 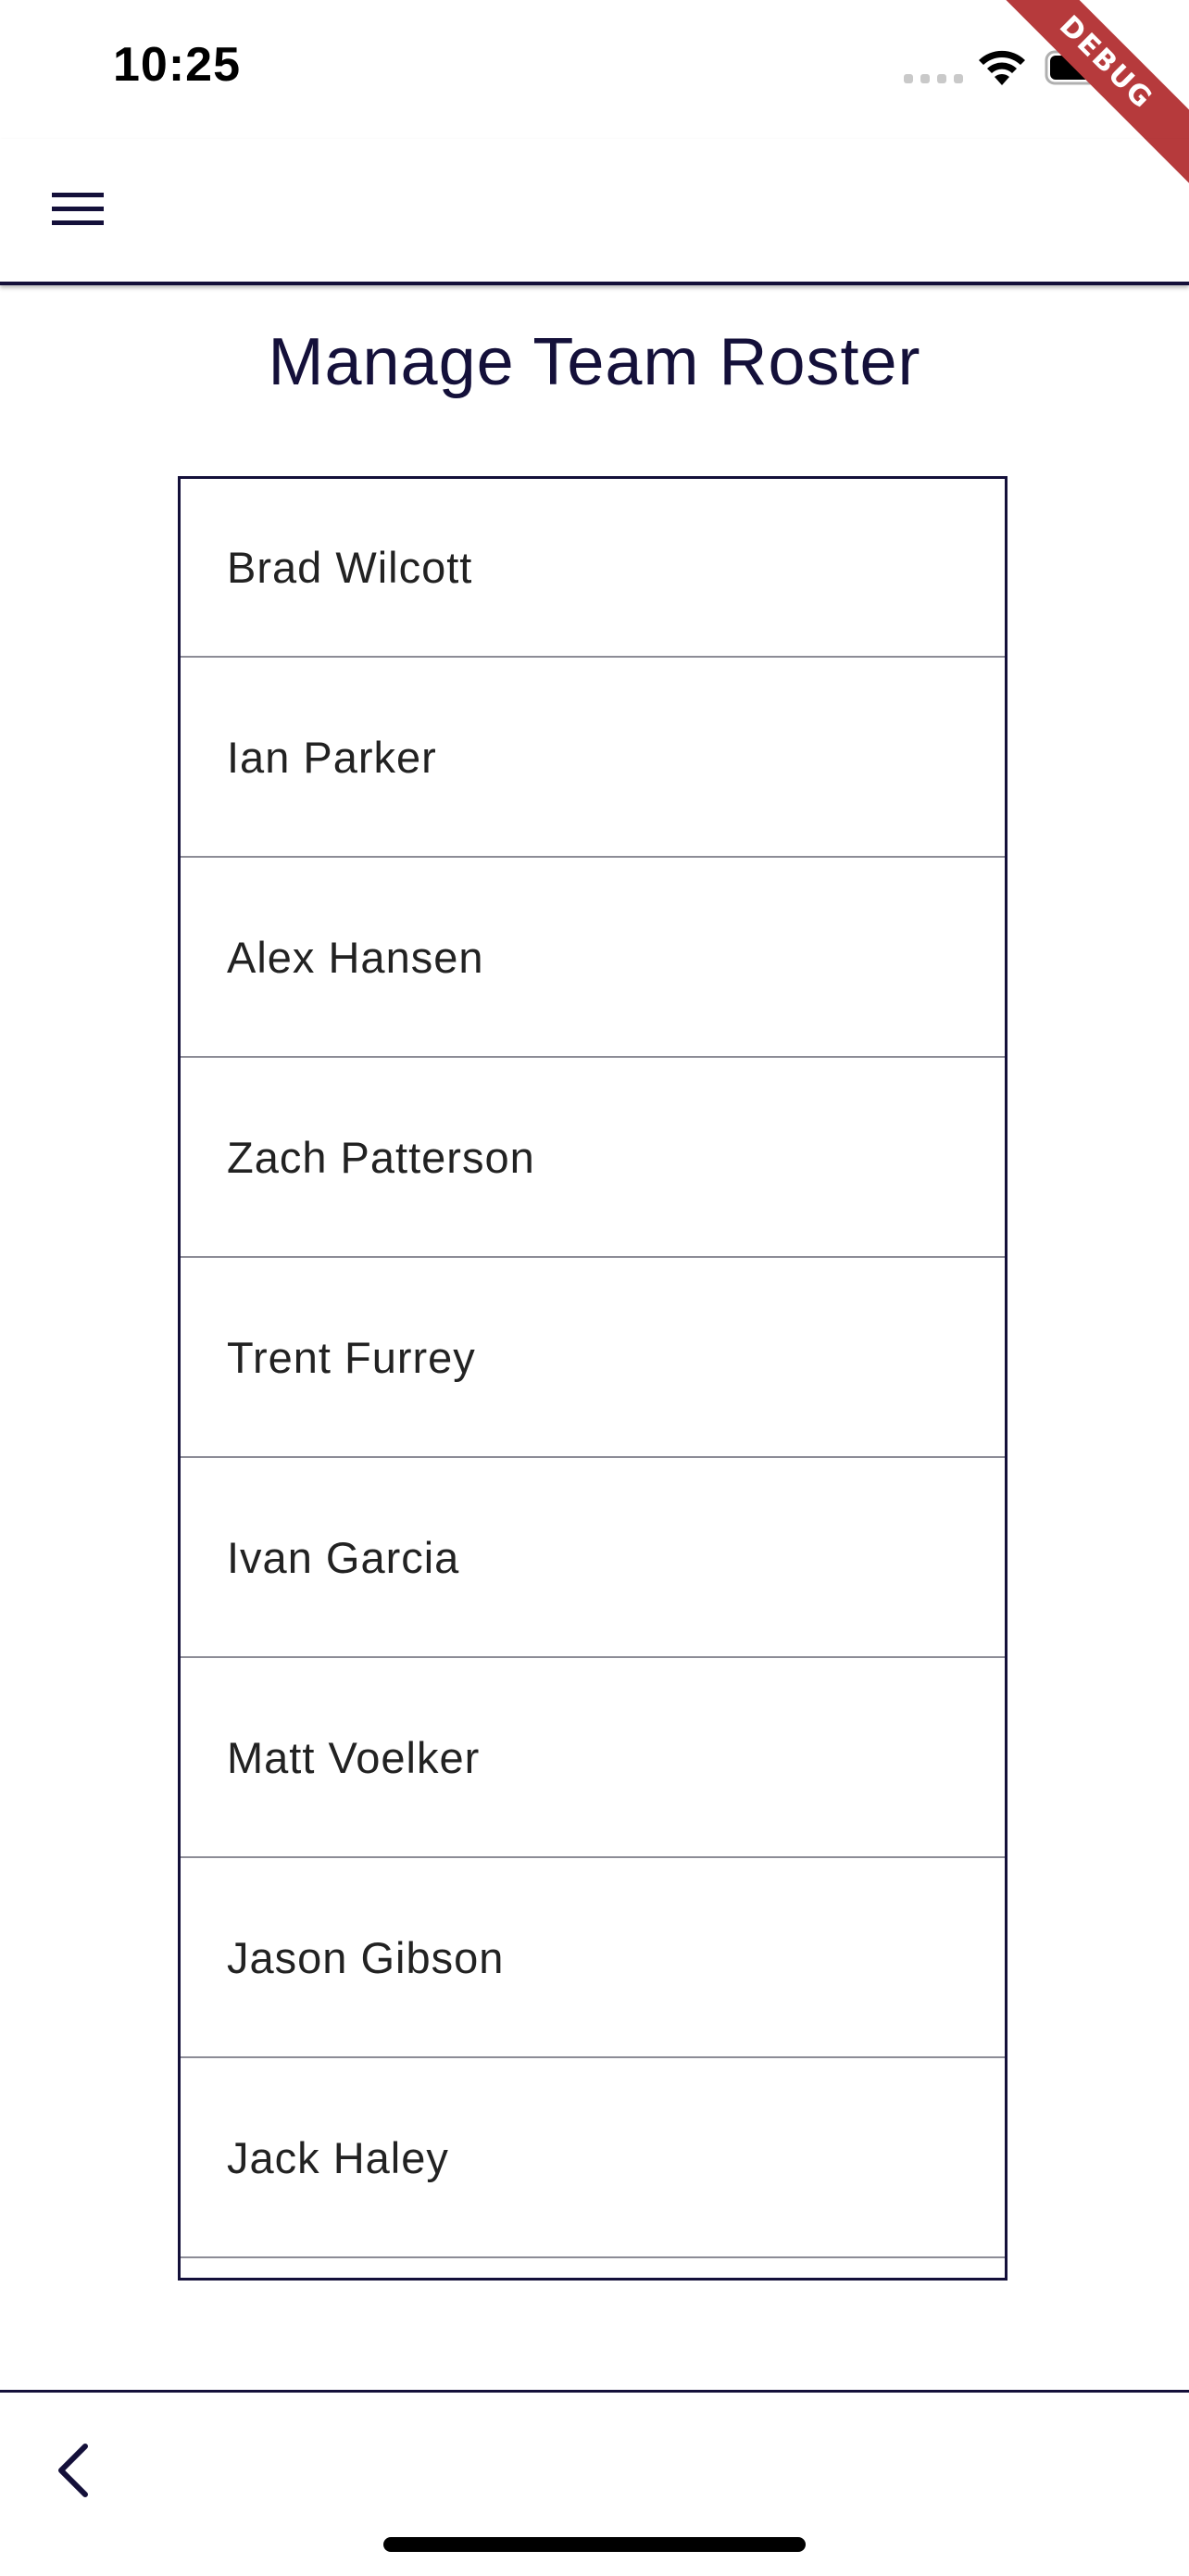 What do you see at coordinates (343, 1557) in the screenshot?
I see `player-name: Ivan Garcia` at bounding box center [343, 1557].